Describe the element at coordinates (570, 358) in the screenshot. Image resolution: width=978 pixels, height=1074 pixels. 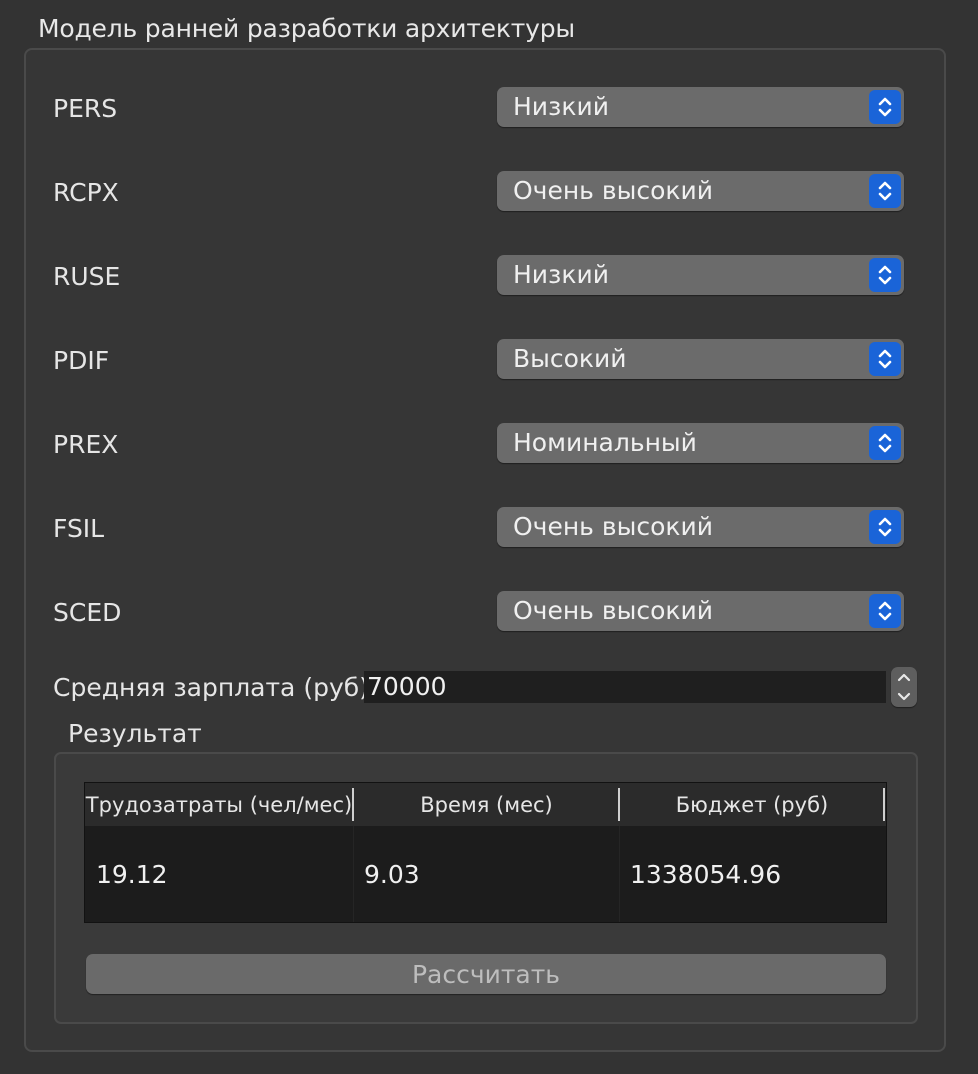
I see `combobox-value: Высокий` at that location.